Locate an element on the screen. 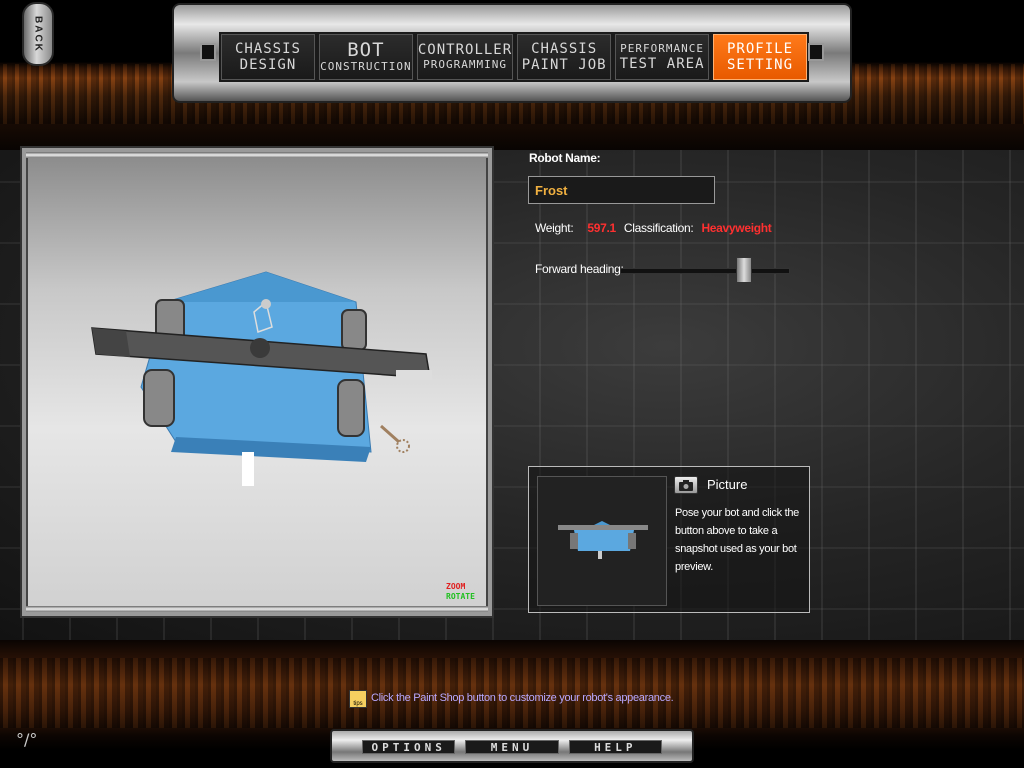  heading-slider-track is located at coordinates (705, 271).